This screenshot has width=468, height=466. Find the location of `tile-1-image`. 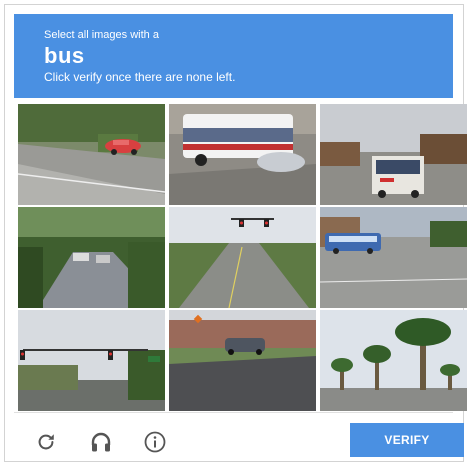

tile-1-image is located at coordinates (91, 154).